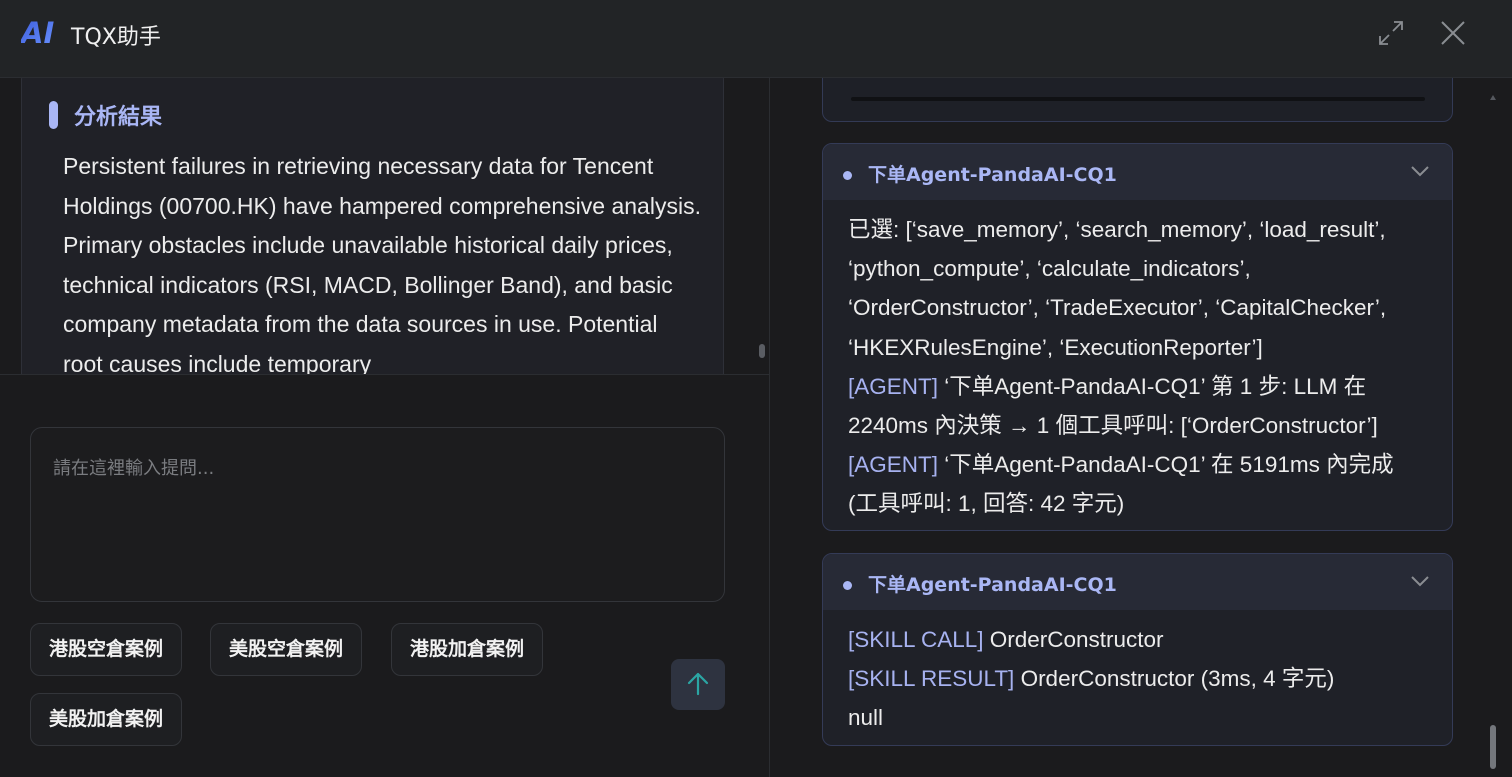  What do you see at coordinates (1006, 639) in the screenshot?
I see `log-line: [SKILL CALL] OrderConstructor` at bounding box center [1006, 639].